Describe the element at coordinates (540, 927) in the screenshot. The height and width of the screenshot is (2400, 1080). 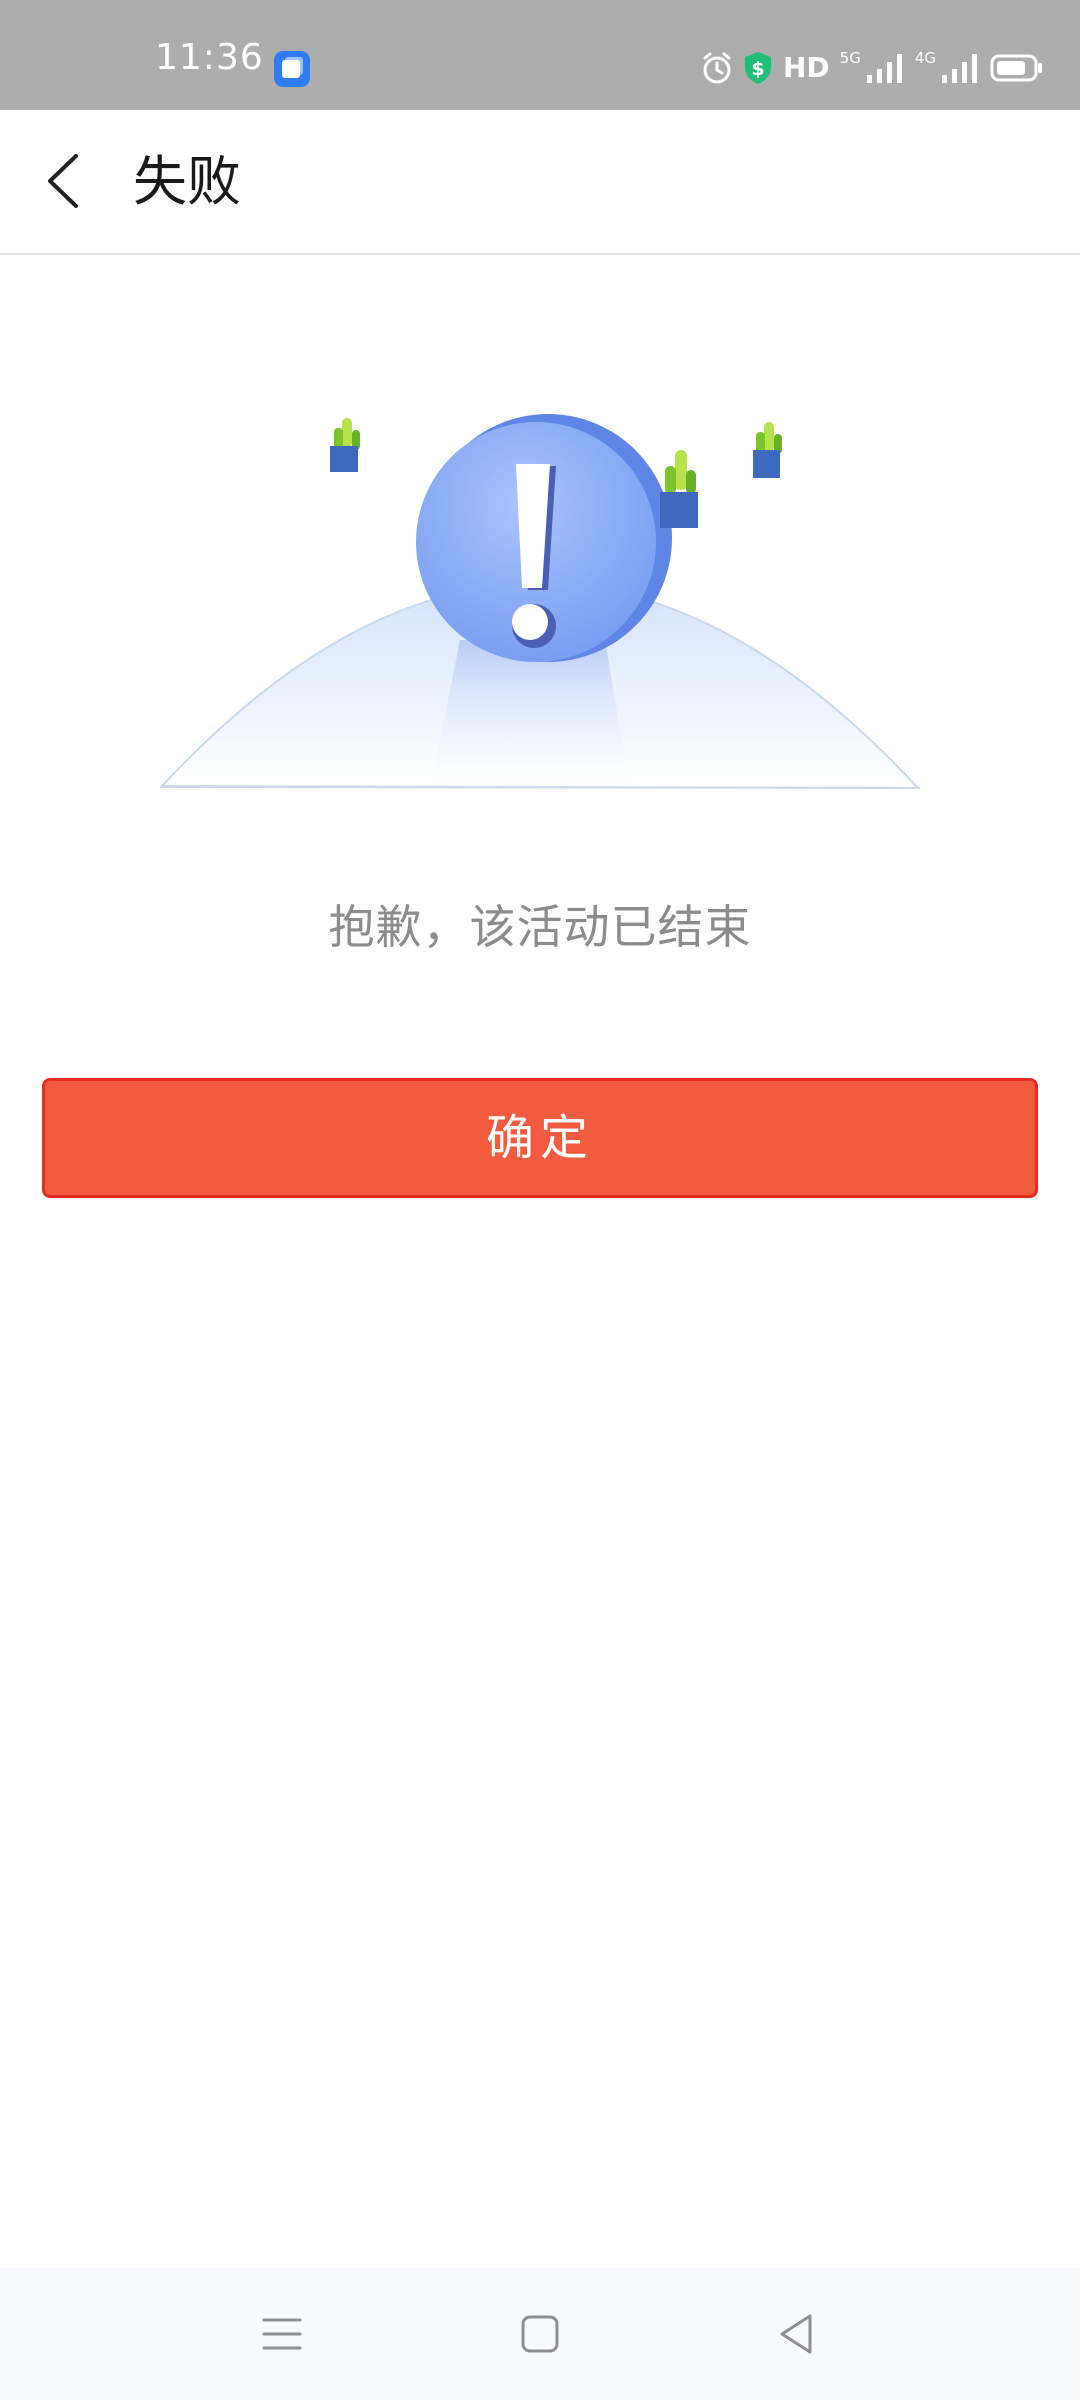
I see `result-message: 抱歉，该活动已结束` at that location.